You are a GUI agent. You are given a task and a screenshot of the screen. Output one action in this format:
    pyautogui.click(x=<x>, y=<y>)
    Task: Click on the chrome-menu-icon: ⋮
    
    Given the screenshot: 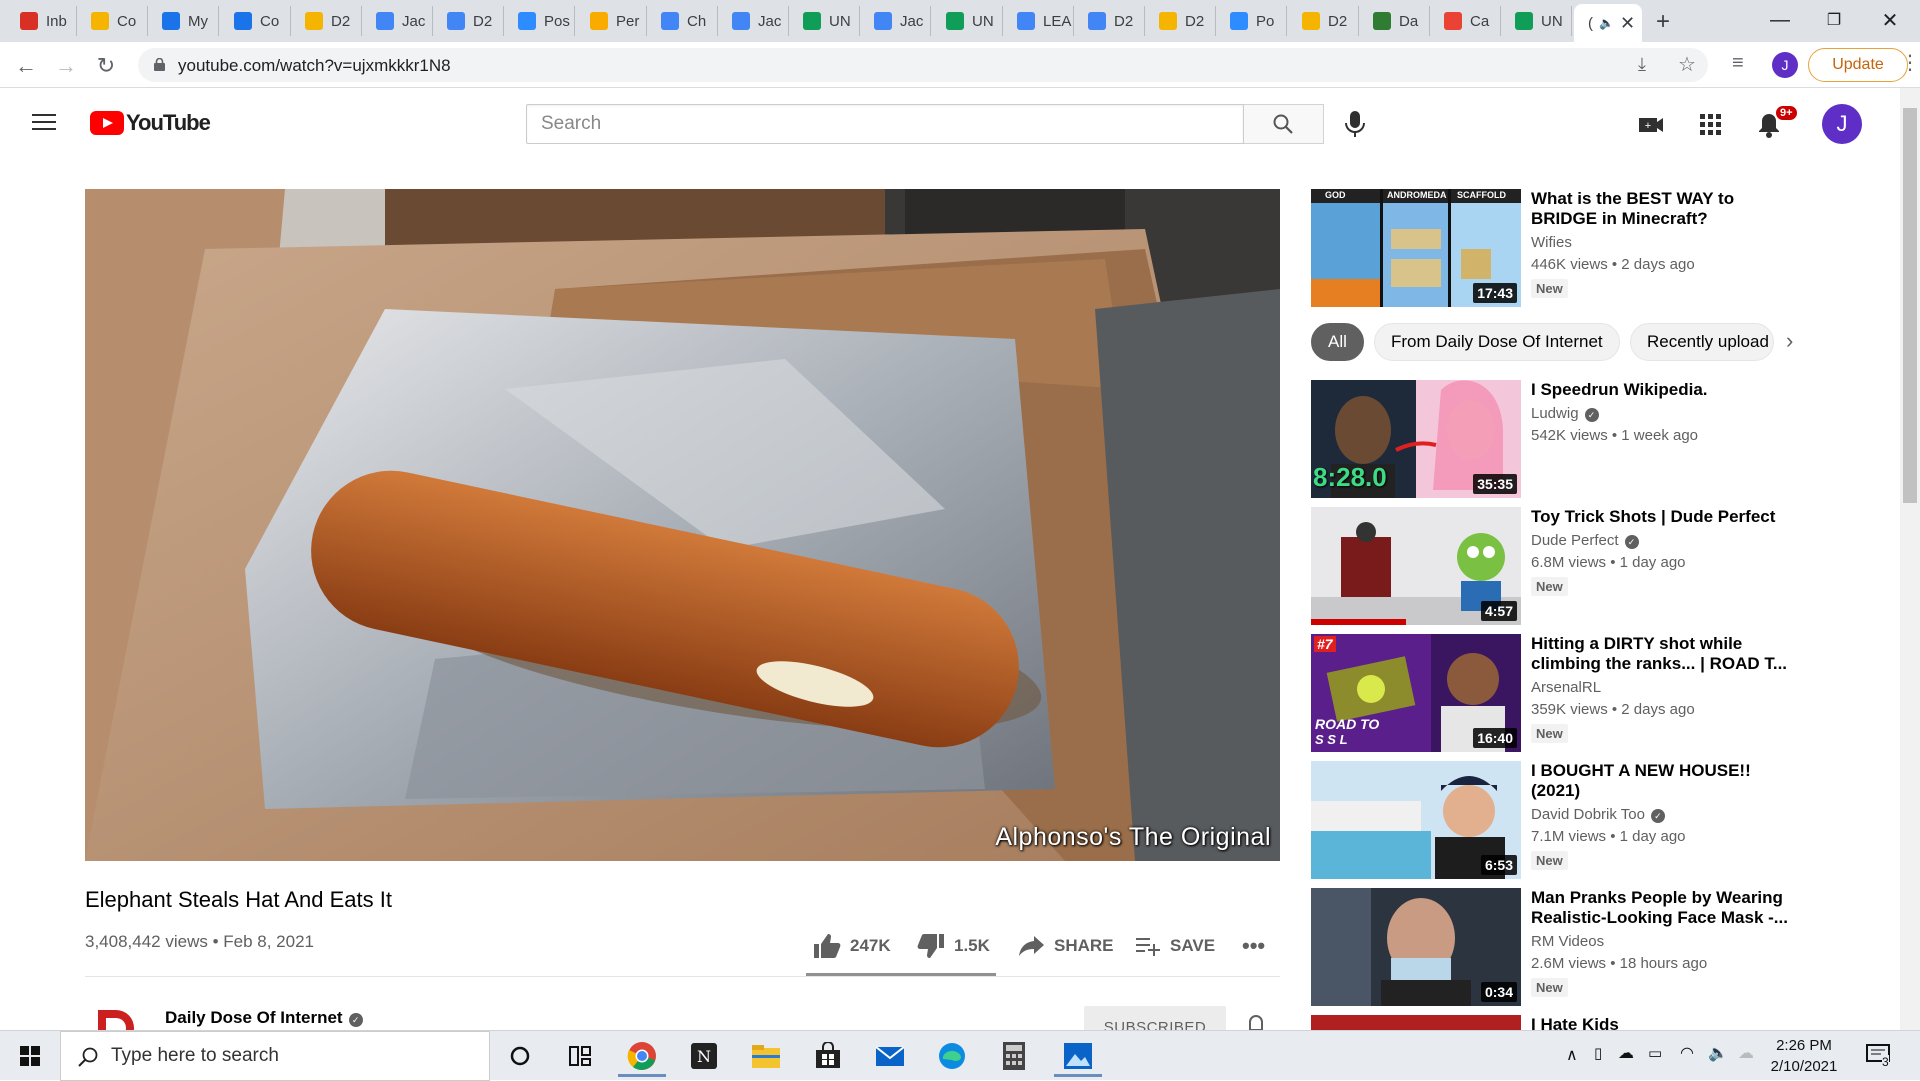 What is the action you would take?
    pyautogui.click(x=1910, y=62)
    